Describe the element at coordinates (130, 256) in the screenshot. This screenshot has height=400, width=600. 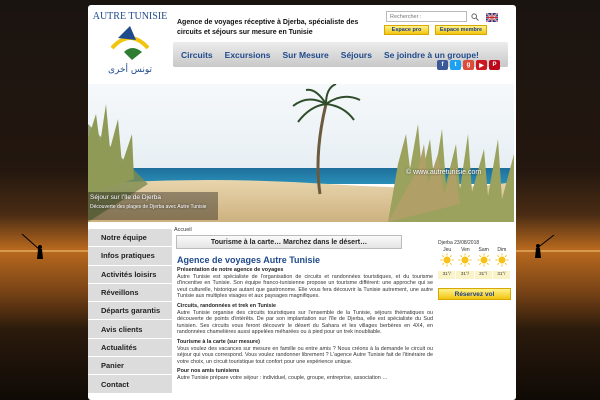
I see `sidebar-item-infos: Infos pratiques` at that location.